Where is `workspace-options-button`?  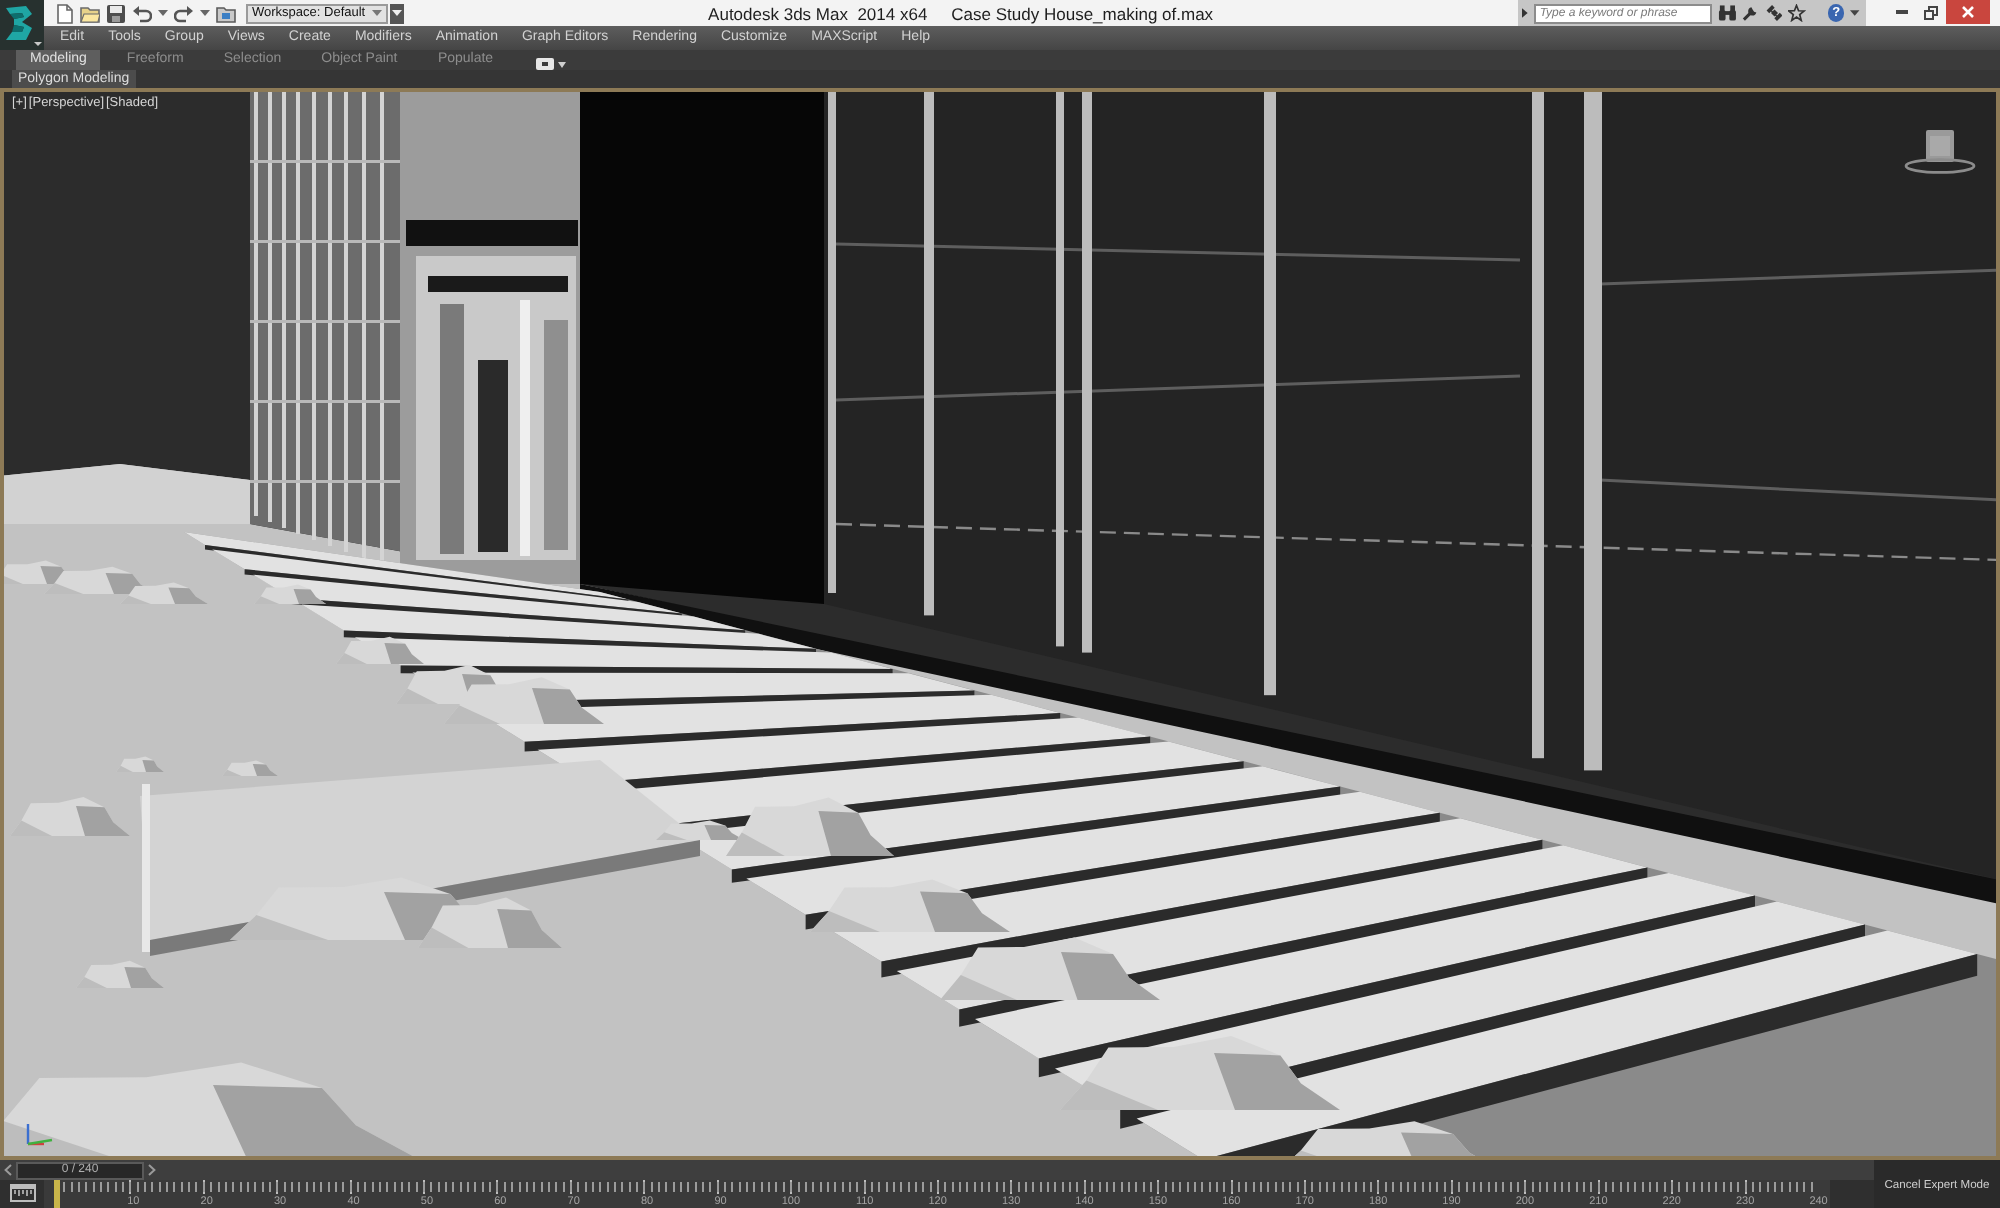 workspace-options-button is located at coordinates (396, 13).